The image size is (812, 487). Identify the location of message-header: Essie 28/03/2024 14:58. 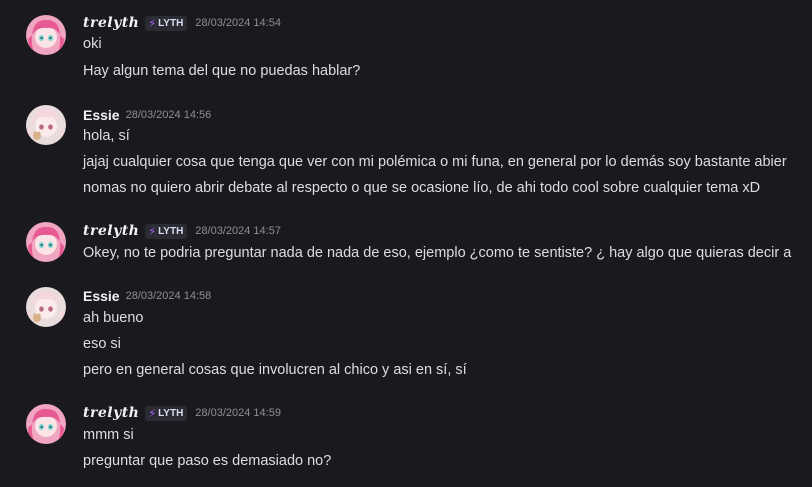
(147, 296).